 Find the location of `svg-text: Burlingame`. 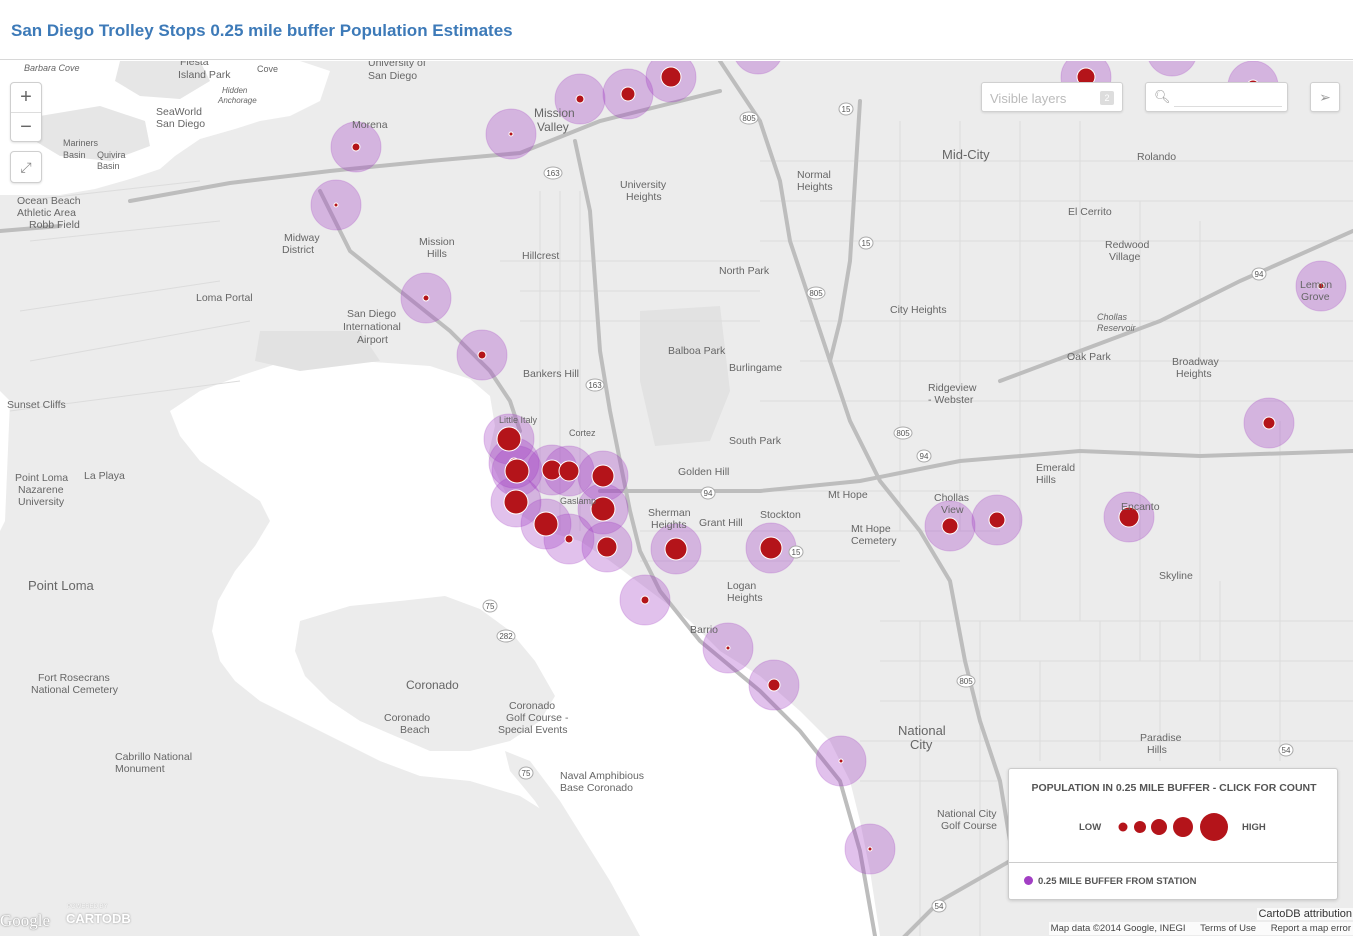

svg-text: Burlingame is located at coordinates (755, 368).